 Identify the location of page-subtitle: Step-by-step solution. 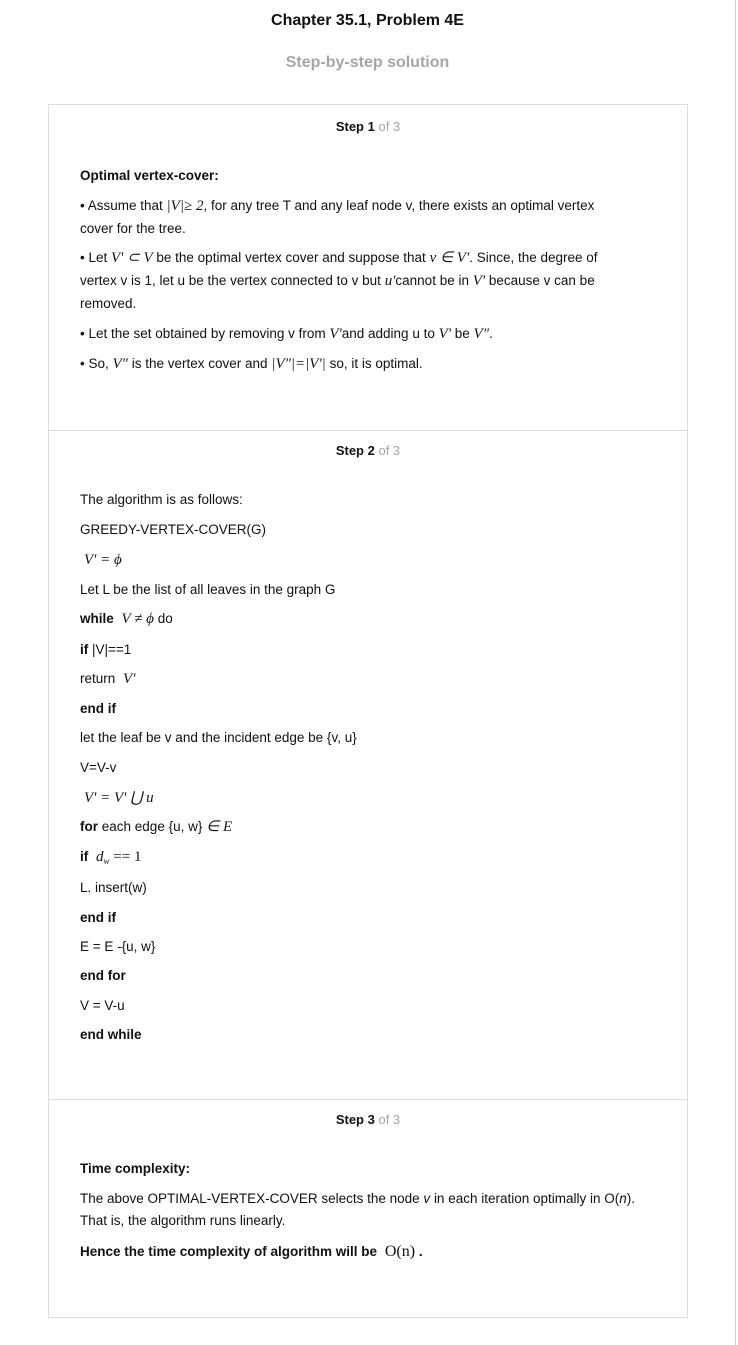
(367, 62).